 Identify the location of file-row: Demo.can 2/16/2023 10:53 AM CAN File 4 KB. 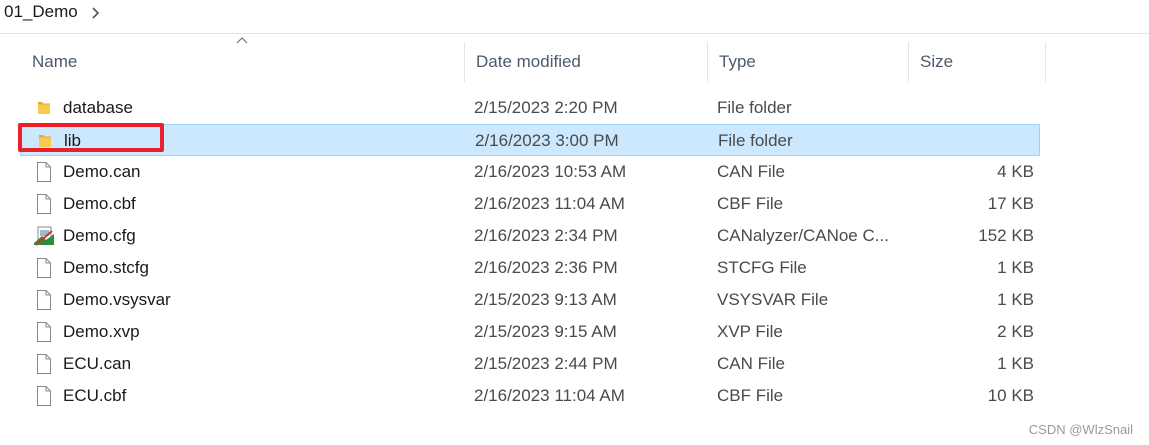
(530, 172).